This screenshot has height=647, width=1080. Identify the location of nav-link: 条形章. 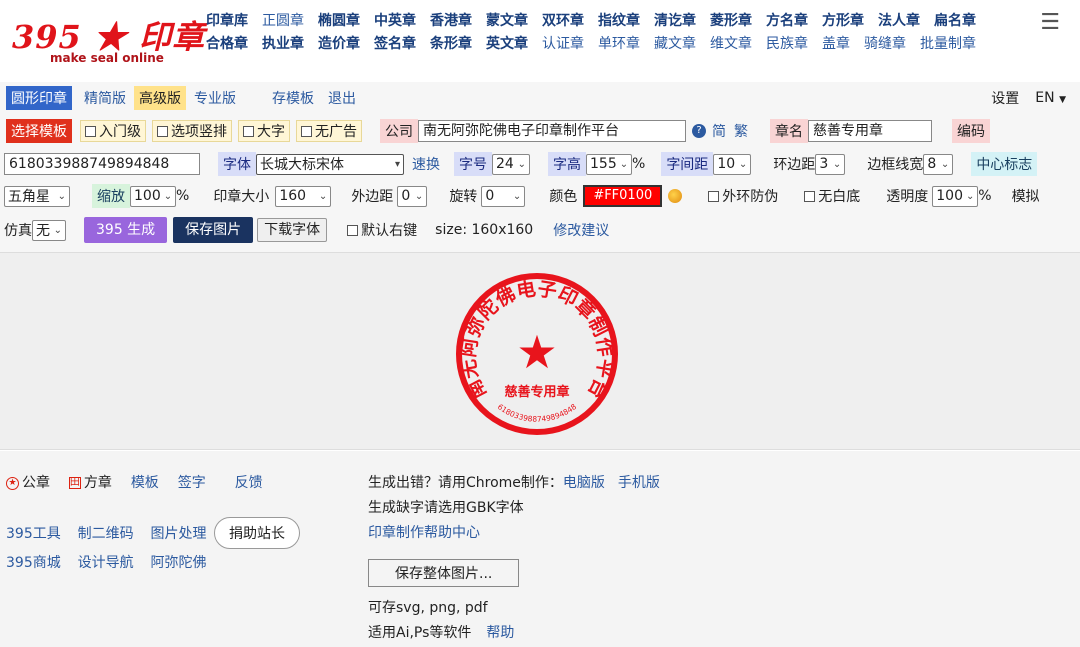
(451, 43).